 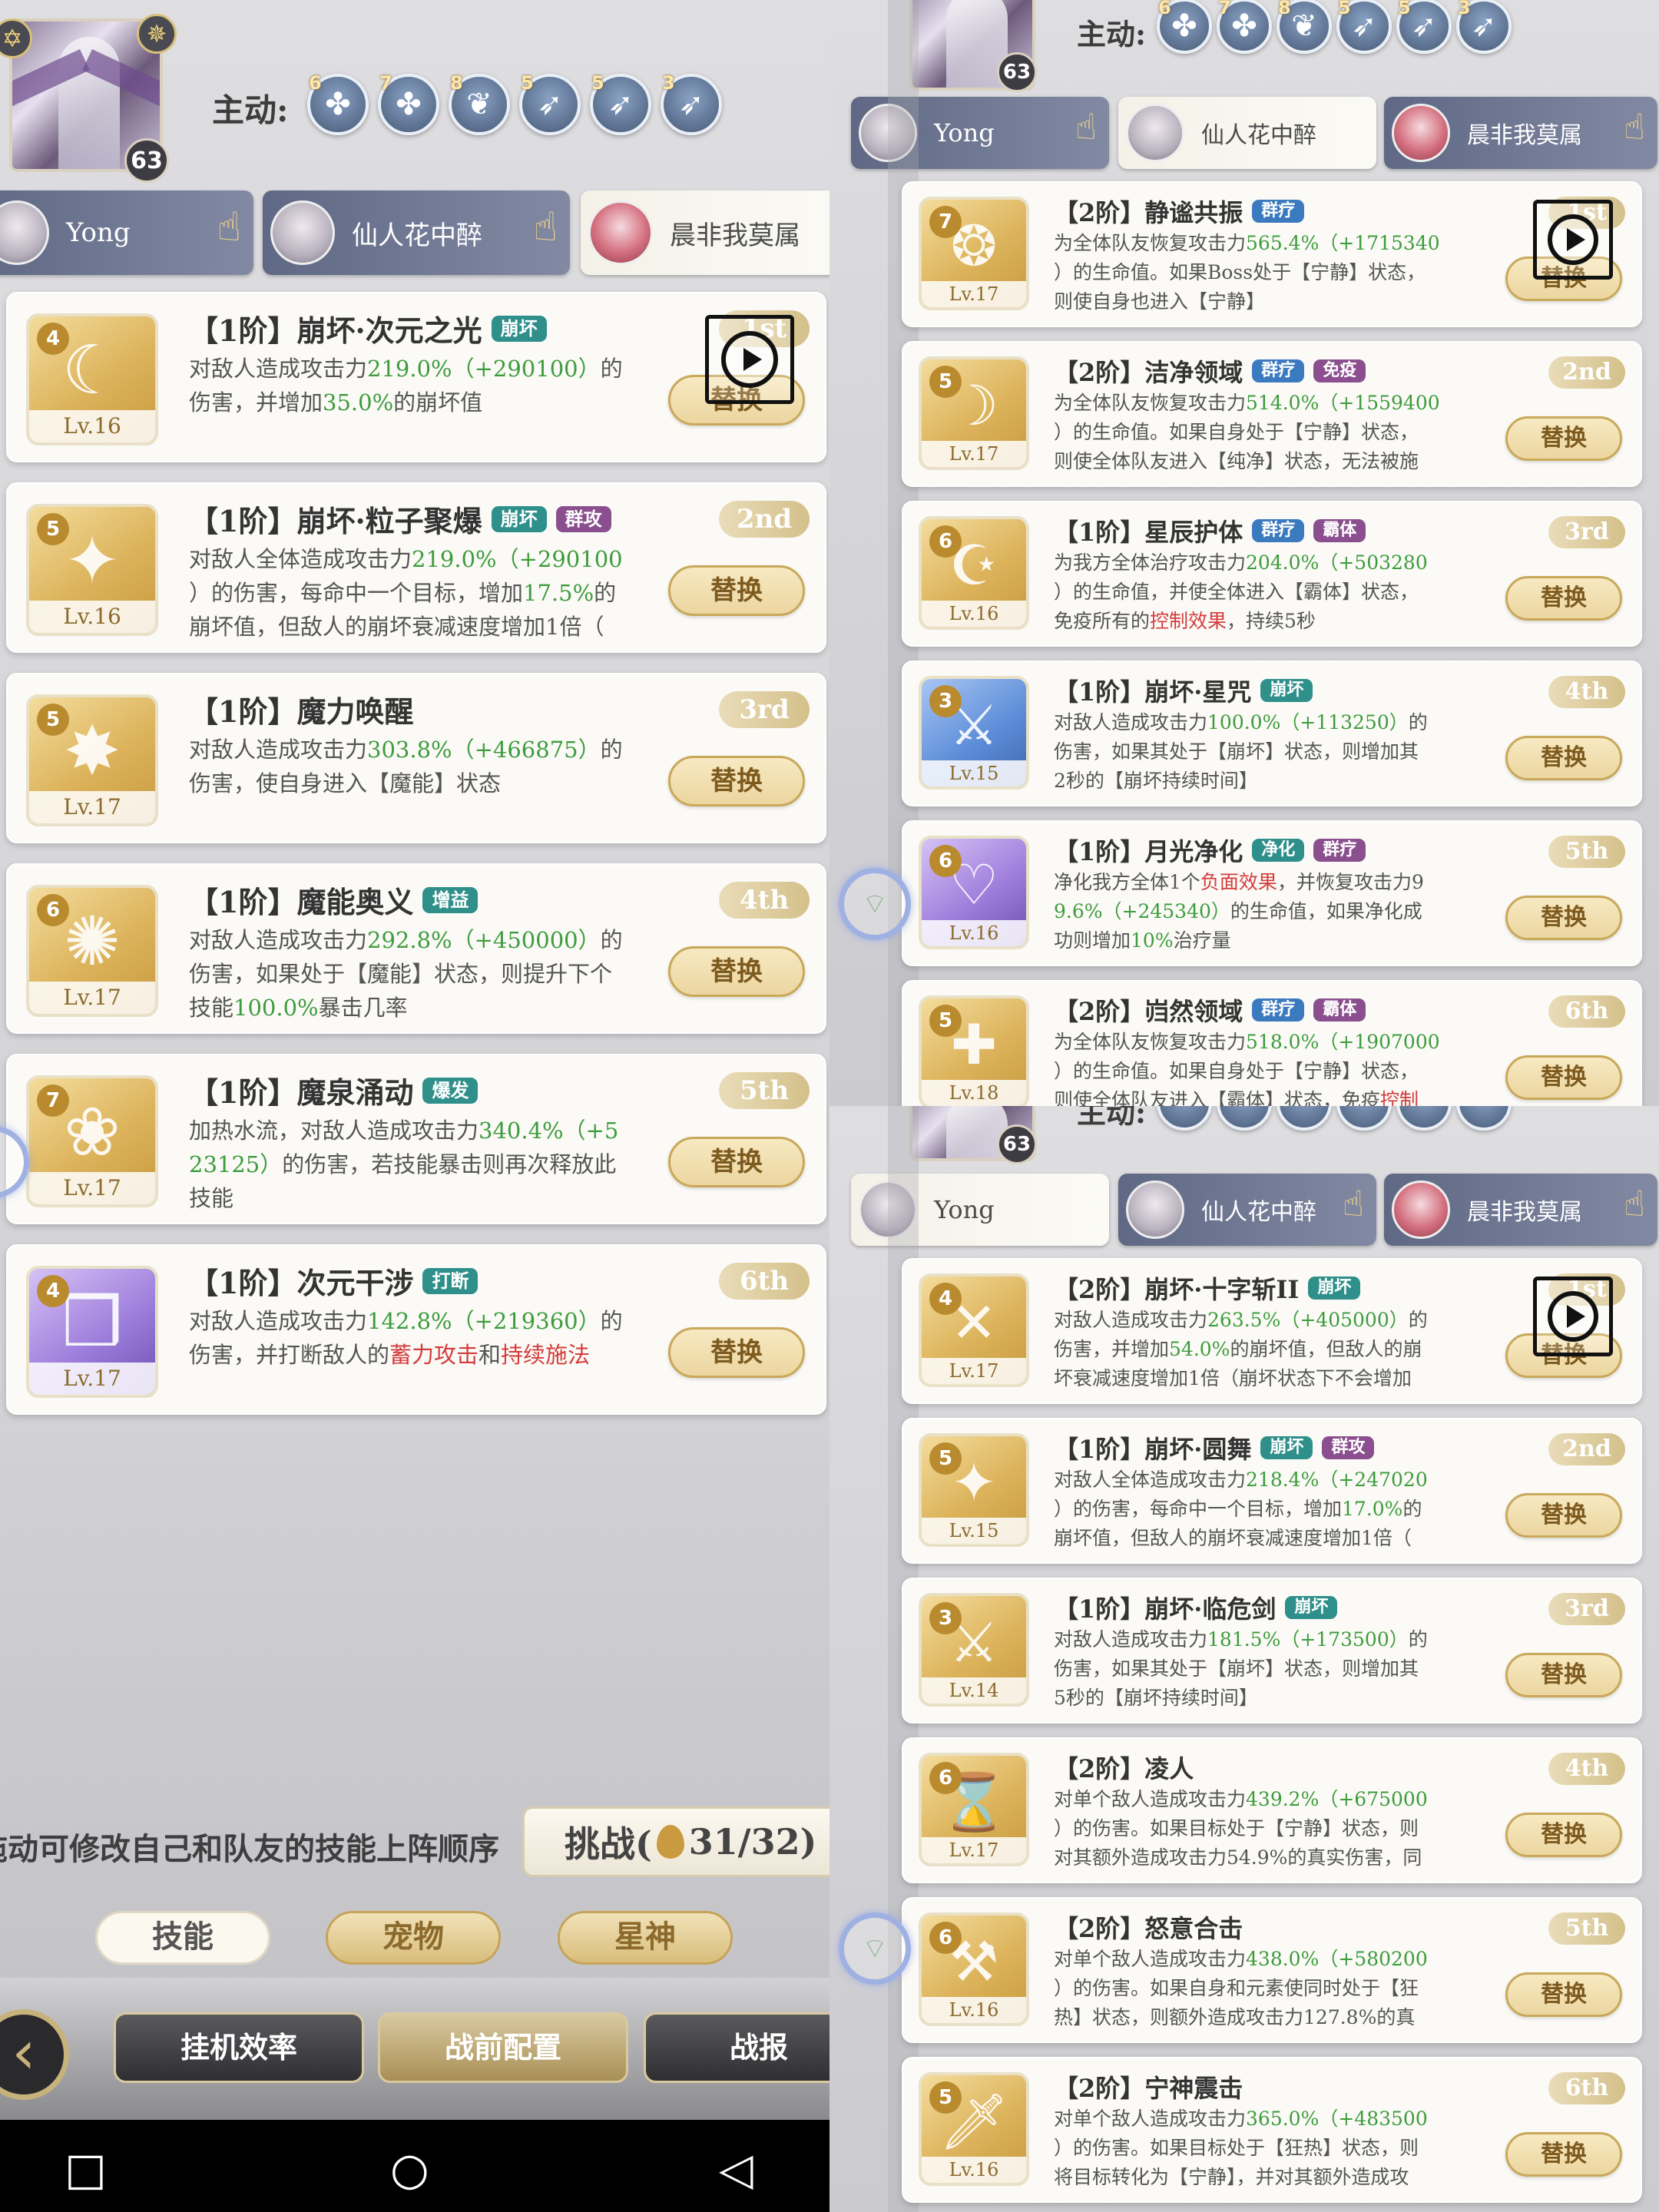 What do you see at coordinates (127, 233) in the screenshot?
I see `tab-teammate-yong: Yong ☝` at bounding box center [127, 233].